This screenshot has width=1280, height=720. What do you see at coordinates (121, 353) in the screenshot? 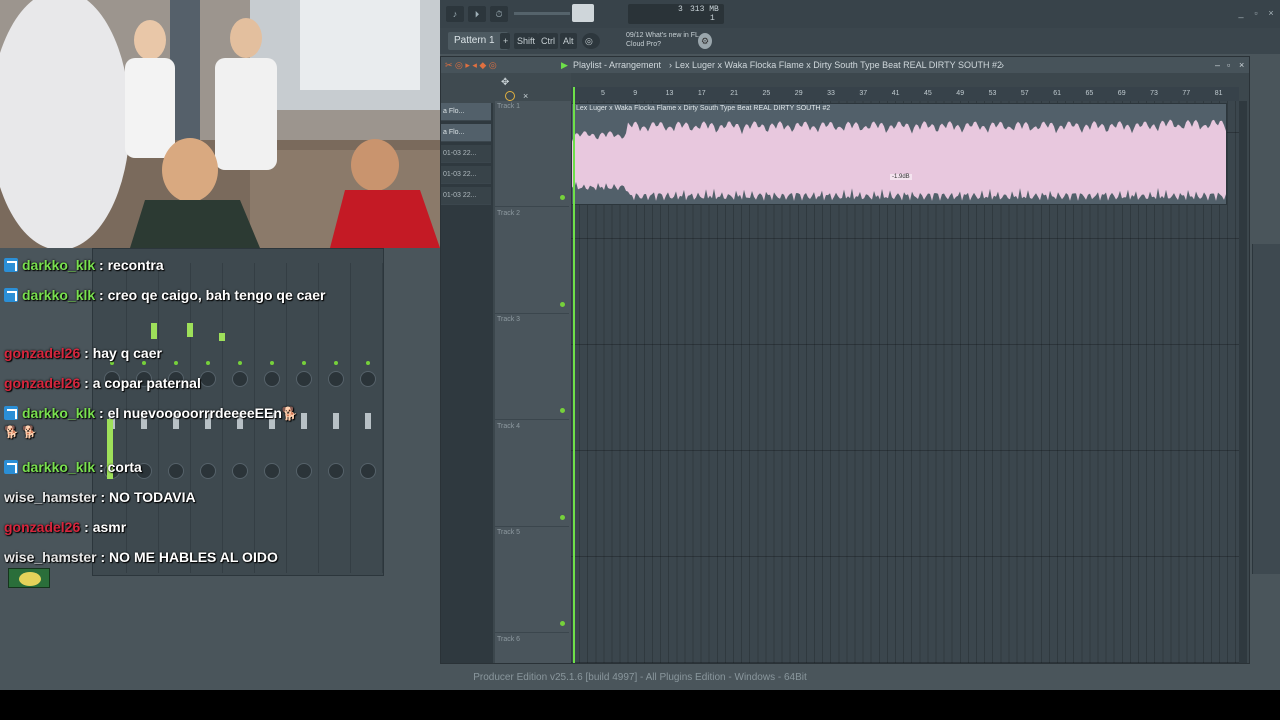
I see `chat-text: : hay q caer` at bounding box center [121, 353].